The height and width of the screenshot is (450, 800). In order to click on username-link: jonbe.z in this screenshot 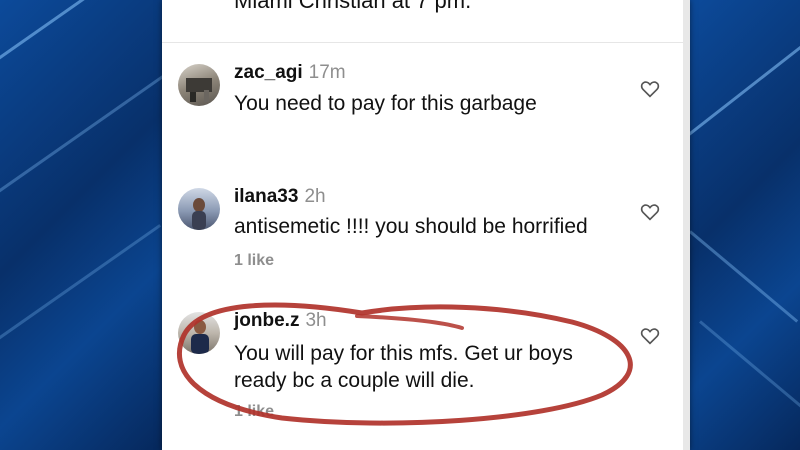, I will do `click(266, 320)`.